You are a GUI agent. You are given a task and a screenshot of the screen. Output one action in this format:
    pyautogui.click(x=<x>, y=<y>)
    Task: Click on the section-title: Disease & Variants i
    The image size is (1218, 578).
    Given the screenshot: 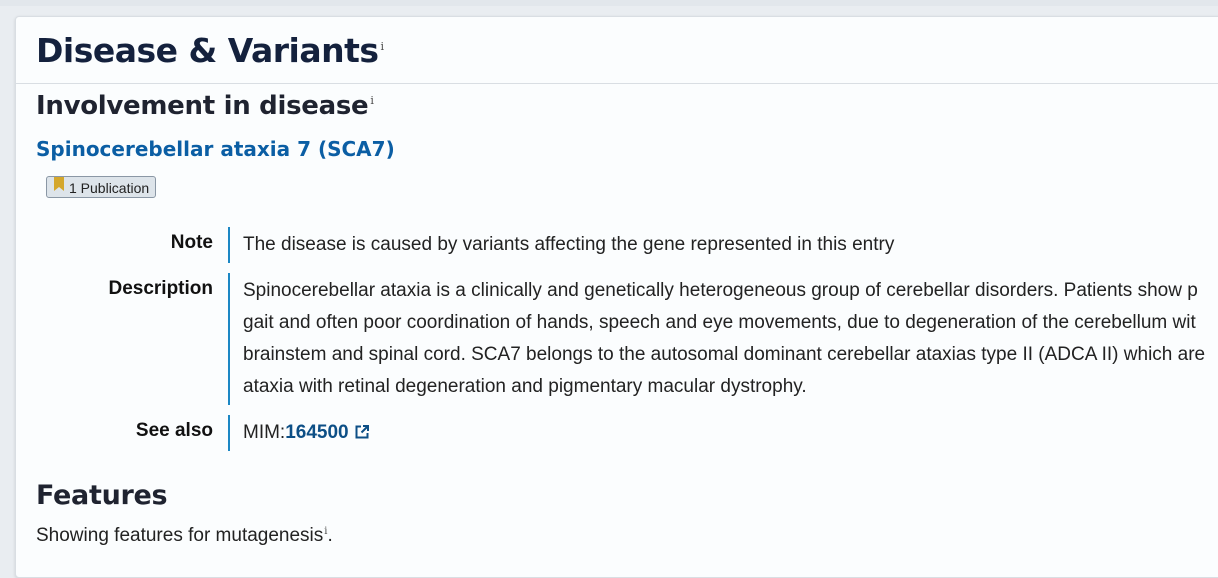 What is the action you would take?
    pyautogui.click(x=210, y=50)
    